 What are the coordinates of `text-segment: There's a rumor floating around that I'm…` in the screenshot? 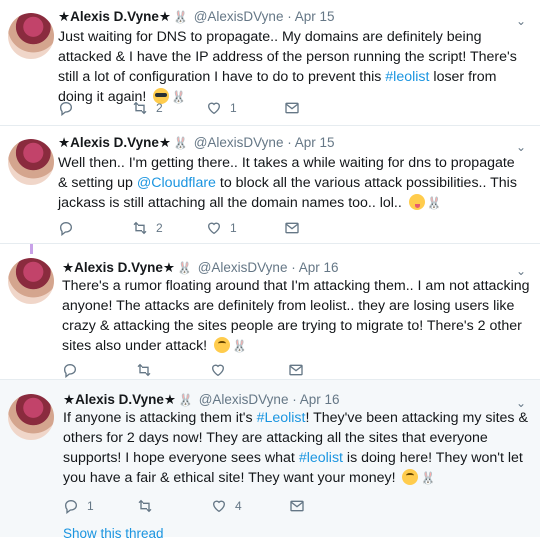 It's located at (296, 316).